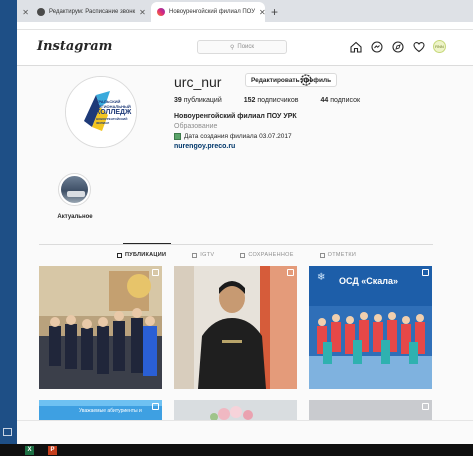 The width and height of the screenshot is (473, 456). Describe the element at coordinates (7, 432) in the screenshot. I see `window-icon` at that location.